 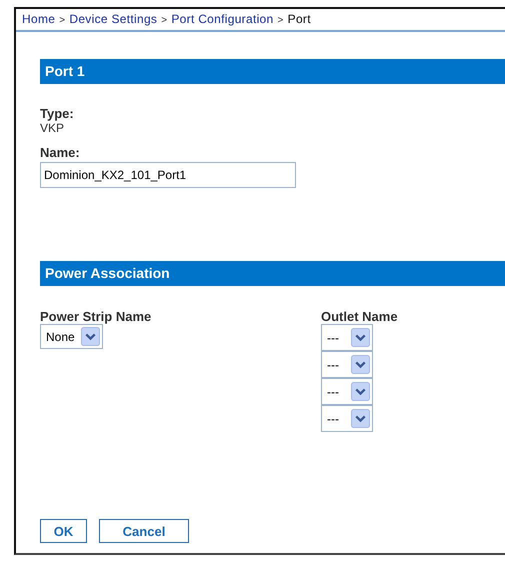 What do you see at coordinates (53, 128) in the screenshot?
I see `field-value: VKP` at bounding box center [53, 128].